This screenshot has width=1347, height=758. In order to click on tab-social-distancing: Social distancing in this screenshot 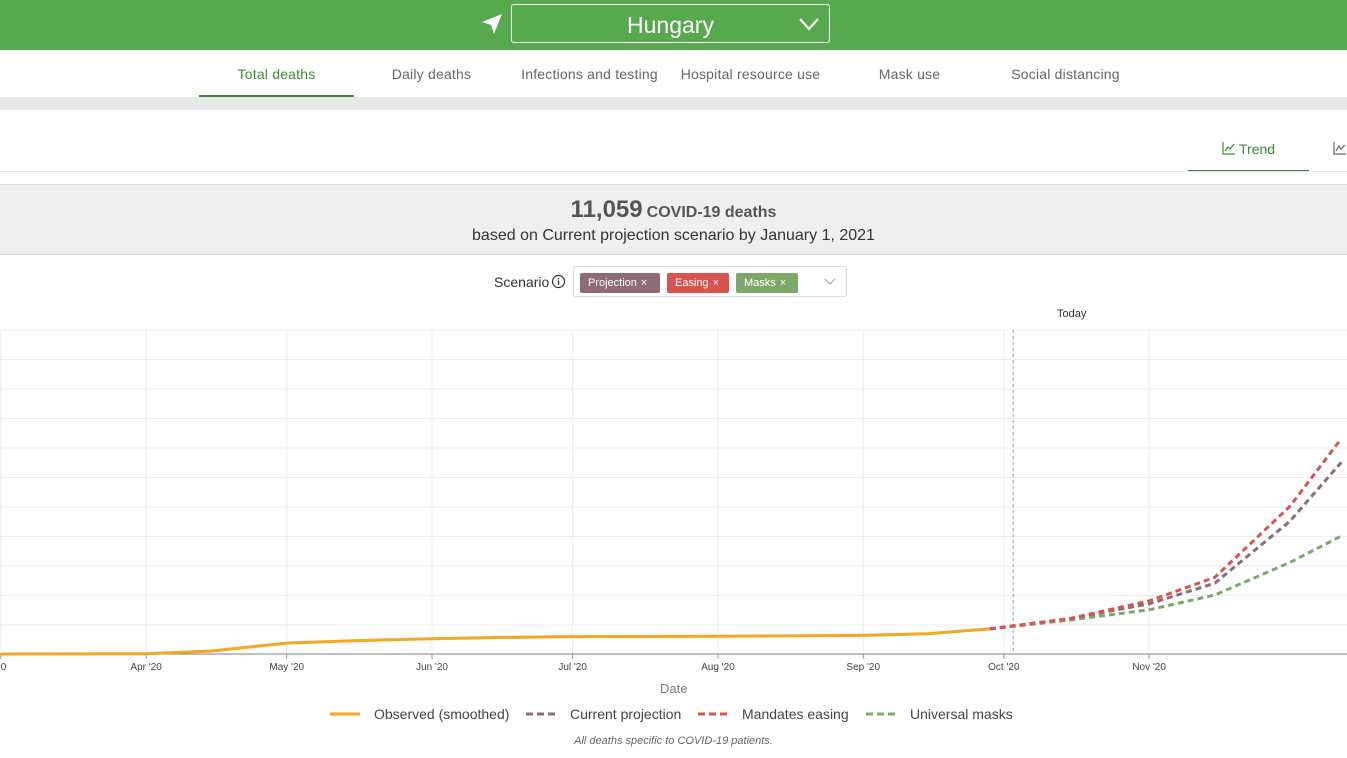, I will do `click(1065, 74)`.